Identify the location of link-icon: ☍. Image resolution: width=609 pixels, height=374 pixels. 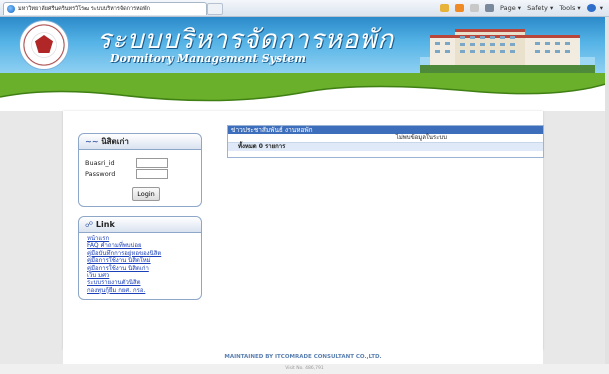
(89, 224).